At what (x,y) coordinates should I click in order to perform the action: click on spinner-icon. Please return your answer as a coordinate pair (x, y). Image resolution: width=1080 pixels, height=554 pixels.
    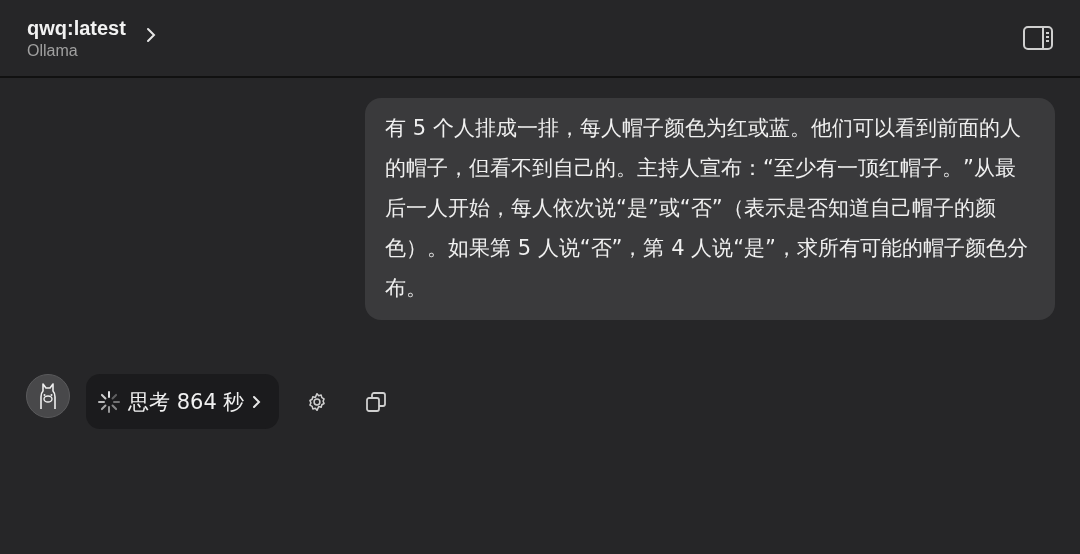
    Looking at the image, I should click on (109, 401).